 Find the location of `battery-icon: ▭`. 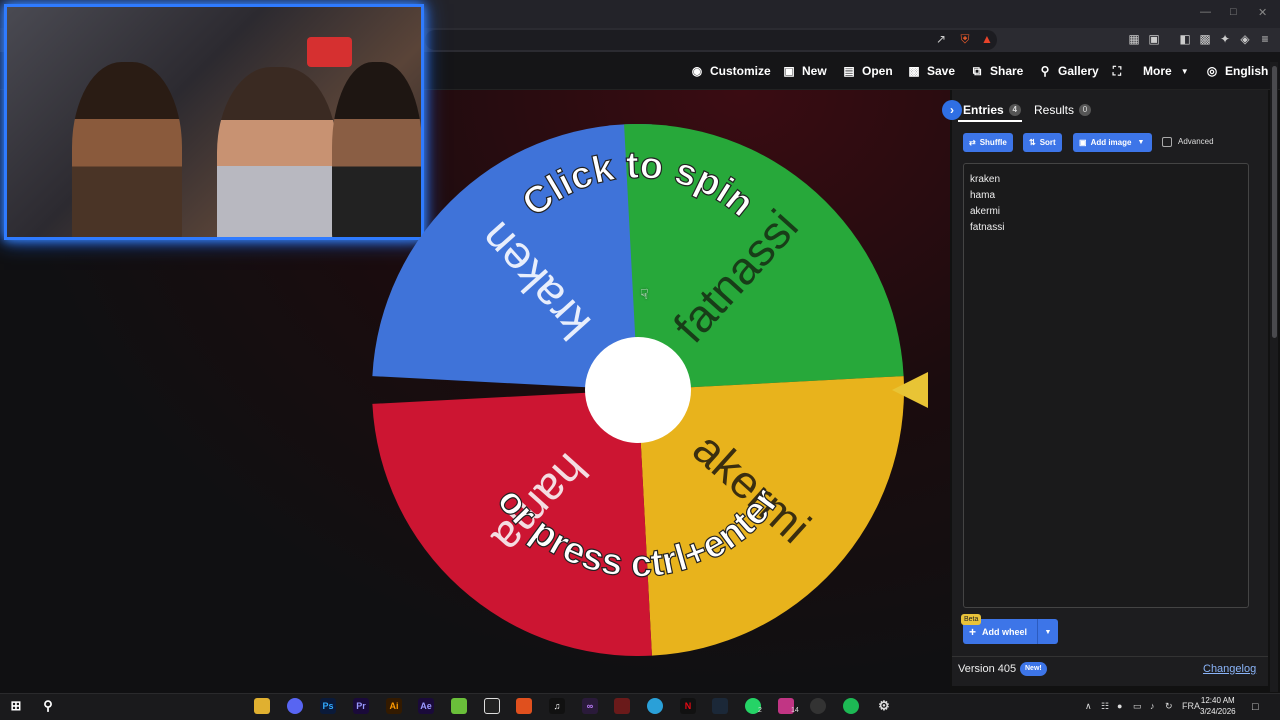

battery-icon: ▭ is located at coordinates (1137, 706).